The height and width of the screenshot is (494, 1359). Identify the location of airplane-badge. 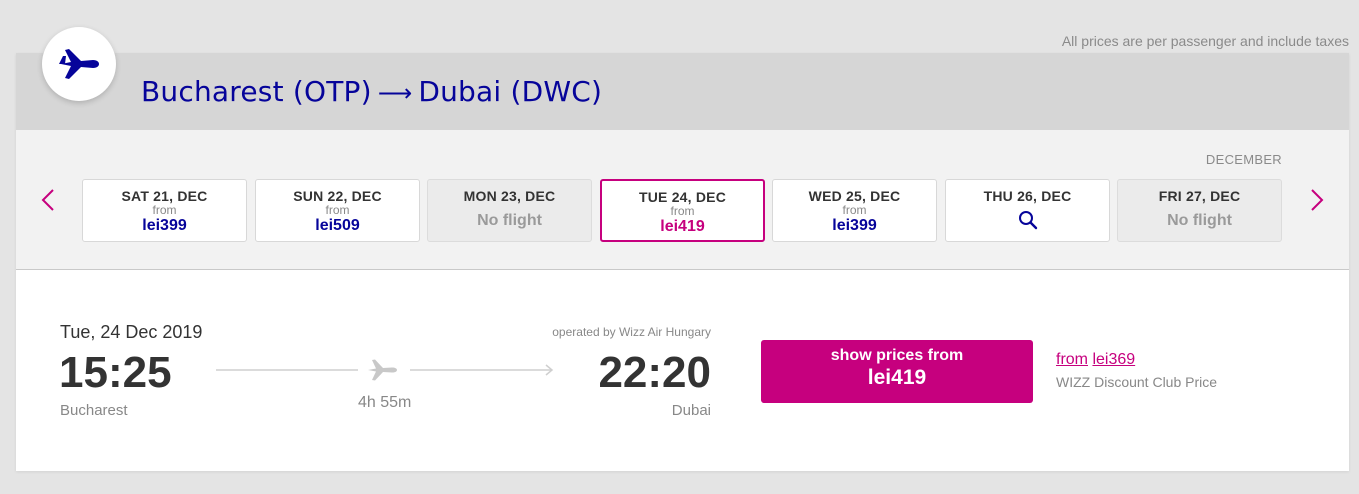
(79, 64).